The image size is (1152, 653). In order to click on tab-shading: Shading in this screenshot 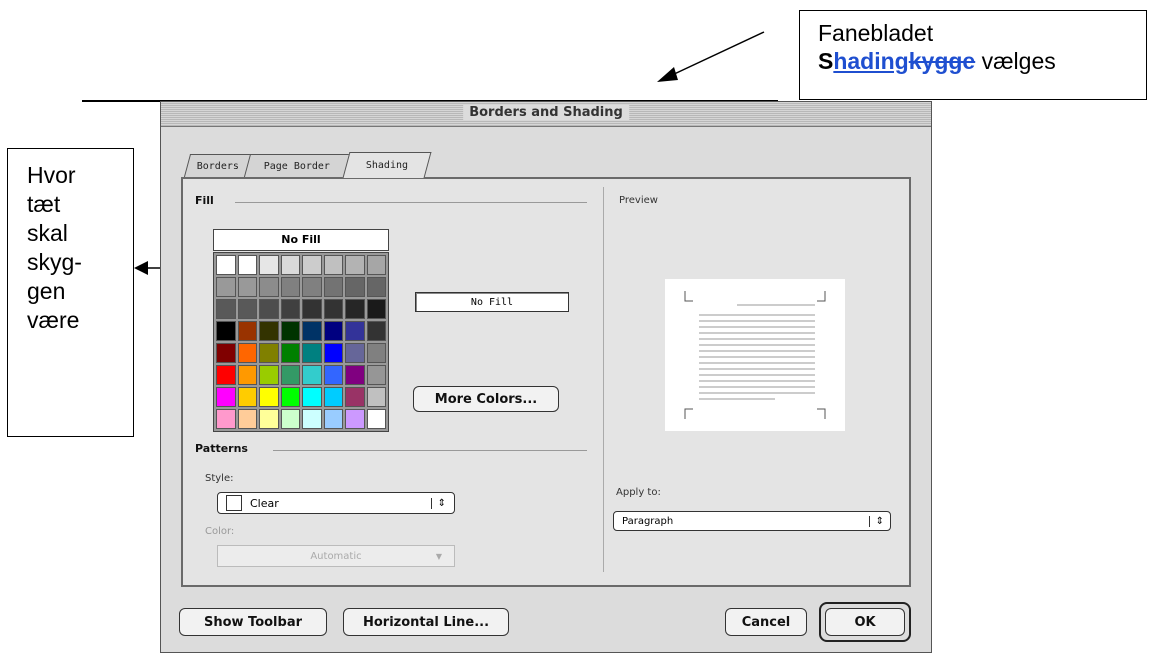, I will do `click(387, 165)`.